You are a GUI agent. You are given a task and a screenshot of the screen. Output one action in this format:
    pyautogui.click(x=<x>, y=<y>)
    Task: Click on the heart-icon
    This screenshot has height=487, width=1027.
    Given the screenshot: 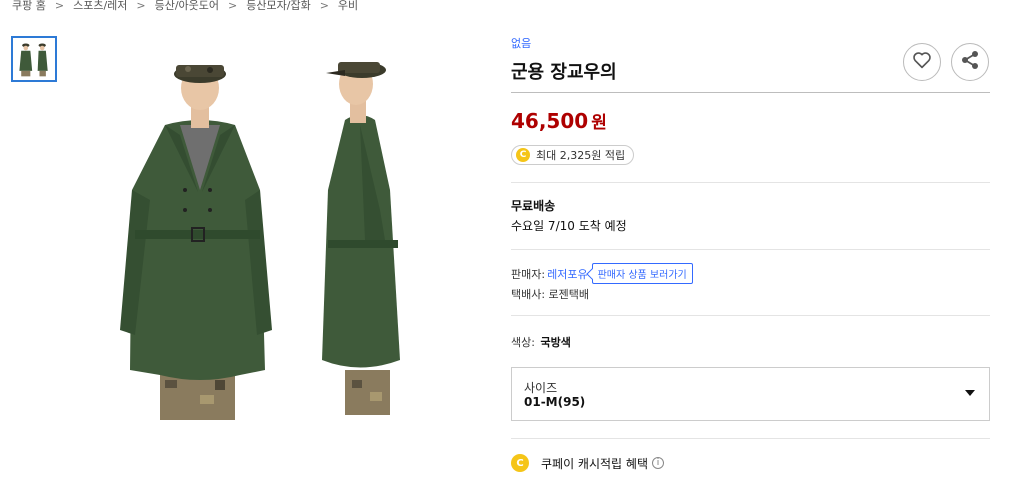 What is the action you would take?
    pyautogui.click(x=922, y=62)
    